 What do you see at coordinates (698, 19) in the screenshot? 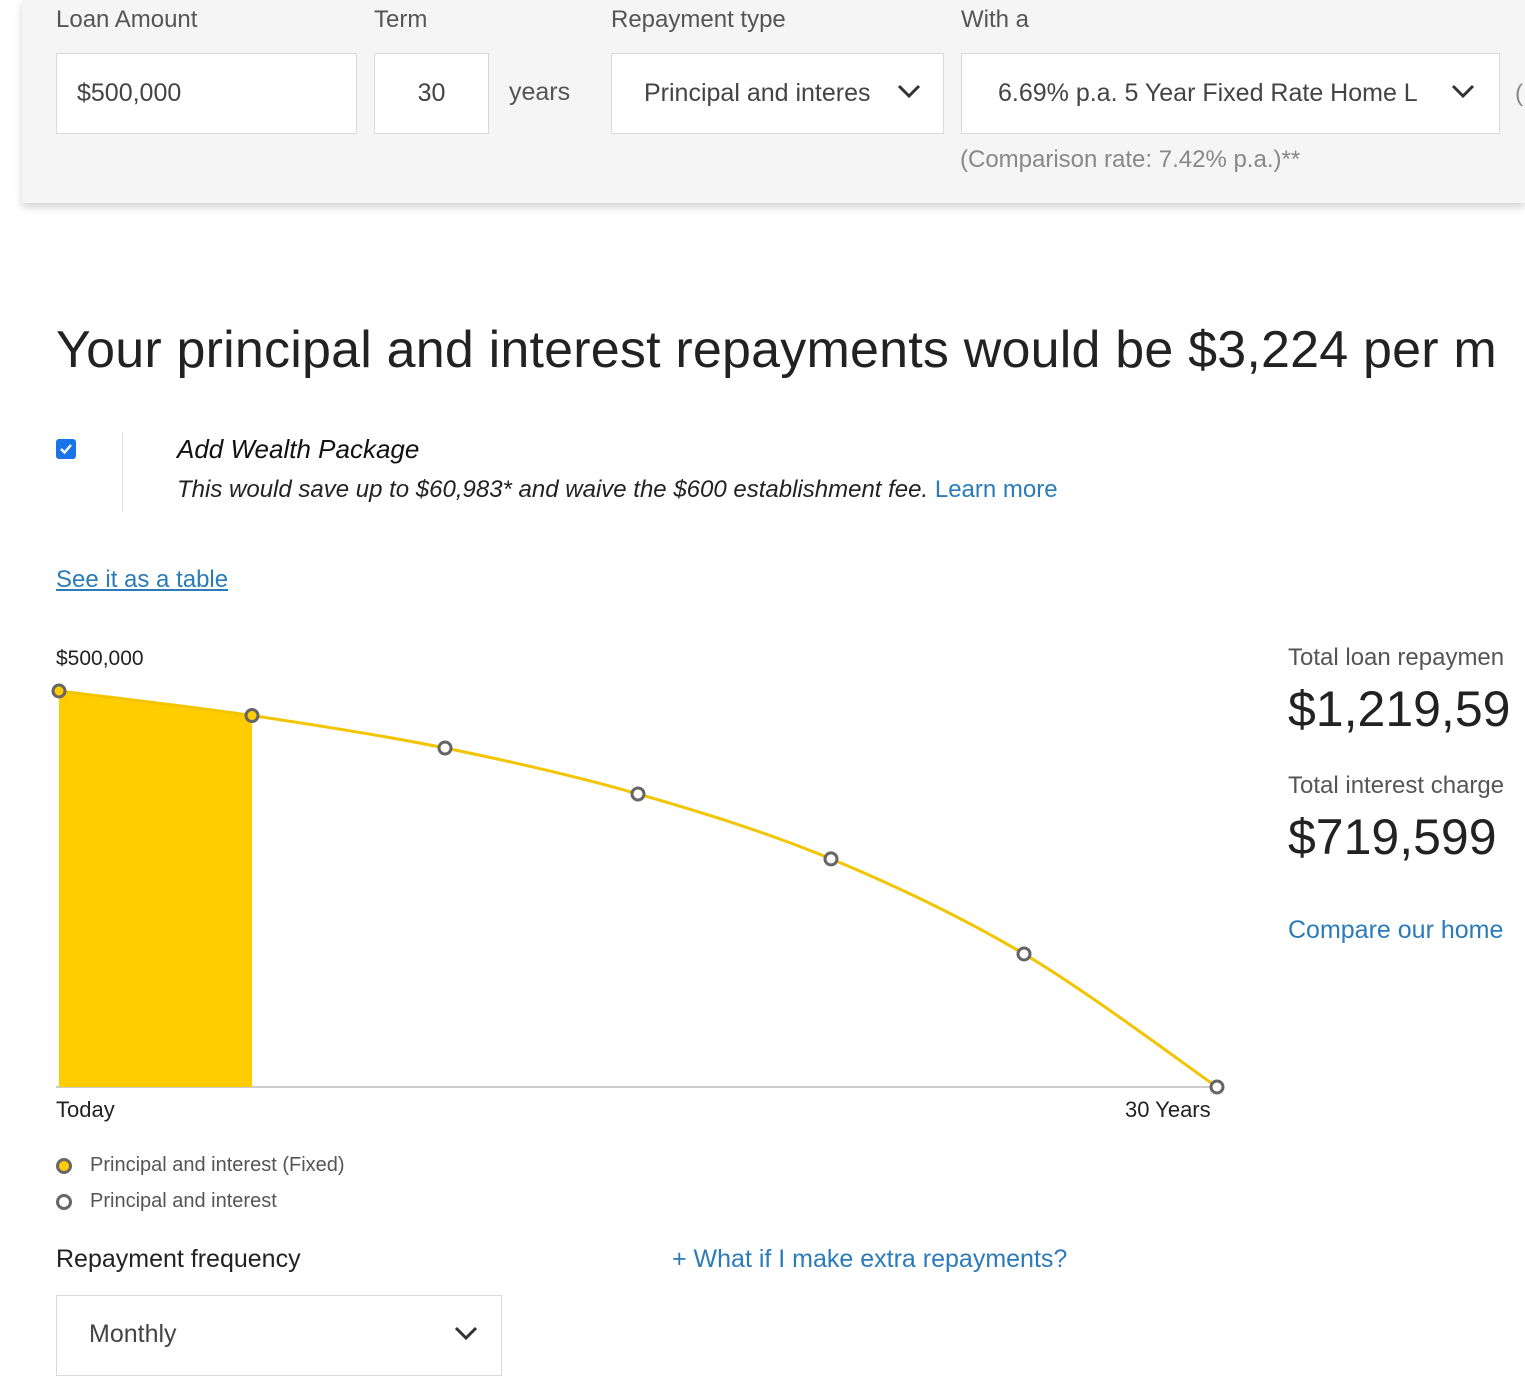
I see `repayment-type-label: Repayment type` at bounding box center [698, 19].